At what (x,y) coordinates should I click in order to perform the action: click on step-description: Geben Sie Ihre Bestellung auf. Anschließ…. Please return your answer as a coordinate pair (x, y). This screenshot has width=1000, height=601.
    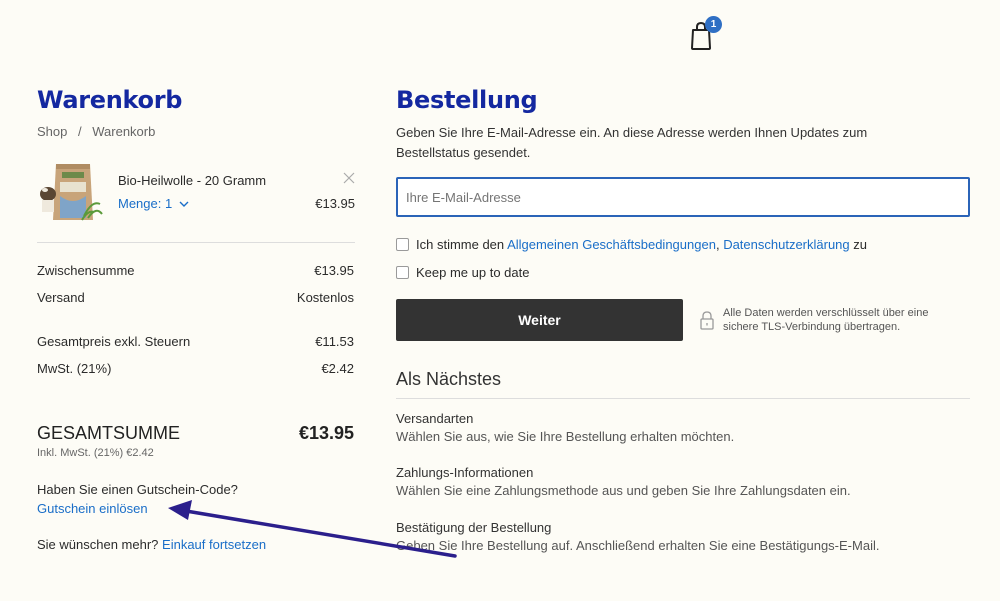
    Looking at the image, I should click on (638, 545).